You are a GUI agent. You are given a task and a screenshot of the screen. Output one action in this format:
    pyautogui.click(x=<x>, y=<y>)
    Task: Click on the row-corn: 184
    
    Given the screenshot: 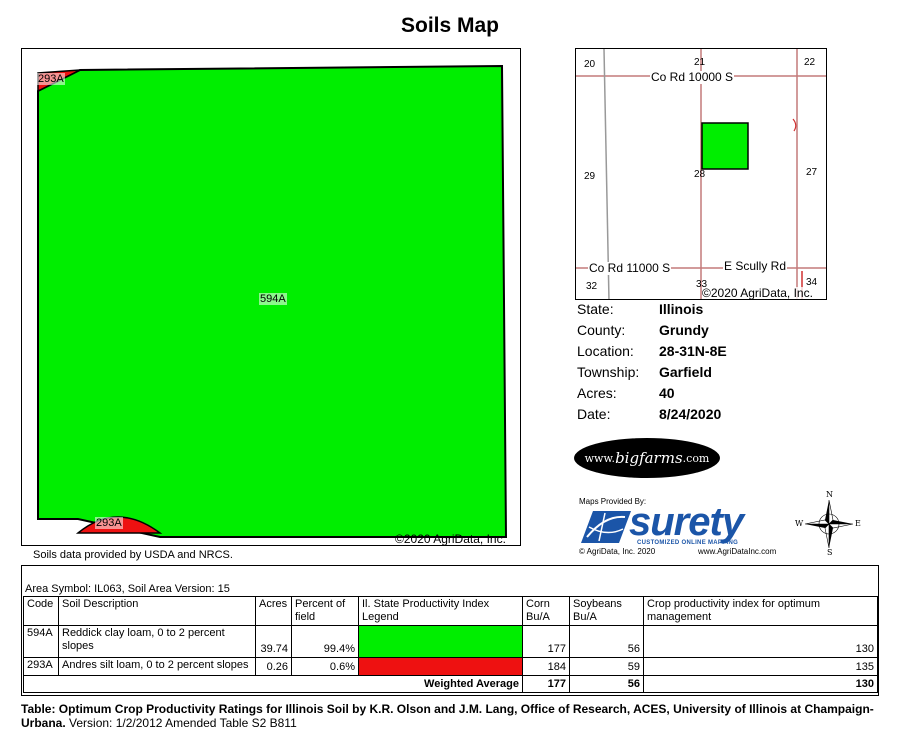 What is the action you would take?
    pyautogui.click(x=546, y=666)
    